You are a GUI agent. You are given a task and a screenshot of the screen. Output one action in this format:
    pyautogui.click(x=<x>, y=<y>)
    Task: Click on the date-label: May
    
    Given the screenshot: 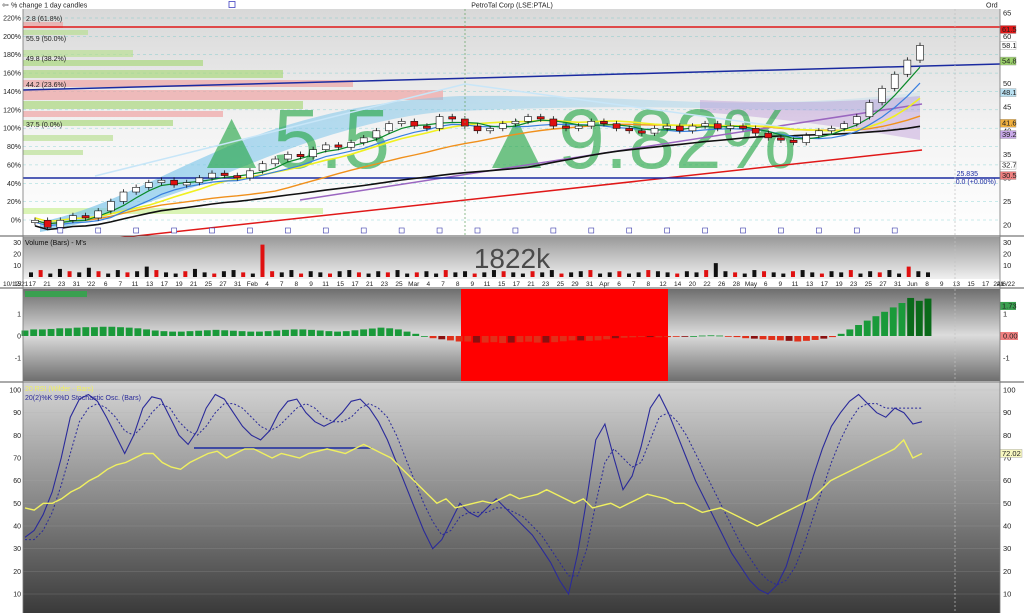 What is the action you would take?
    pyautogui.click(x=751, y=284)
    